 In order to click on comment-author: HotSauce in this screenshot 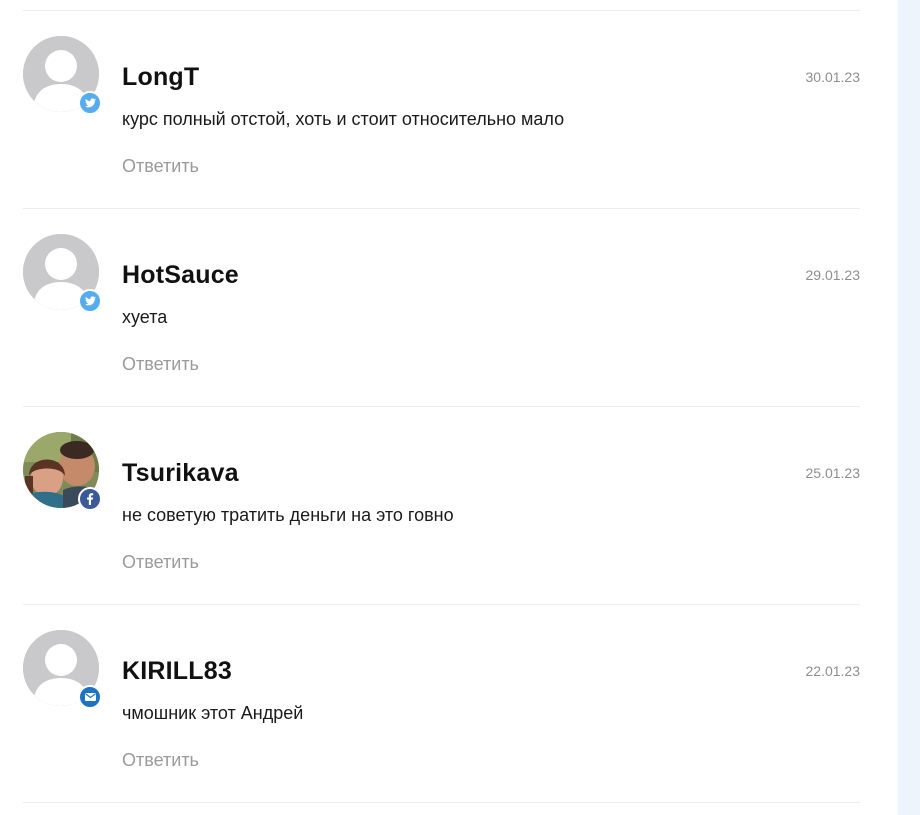, I will do `click(180, 275)`.